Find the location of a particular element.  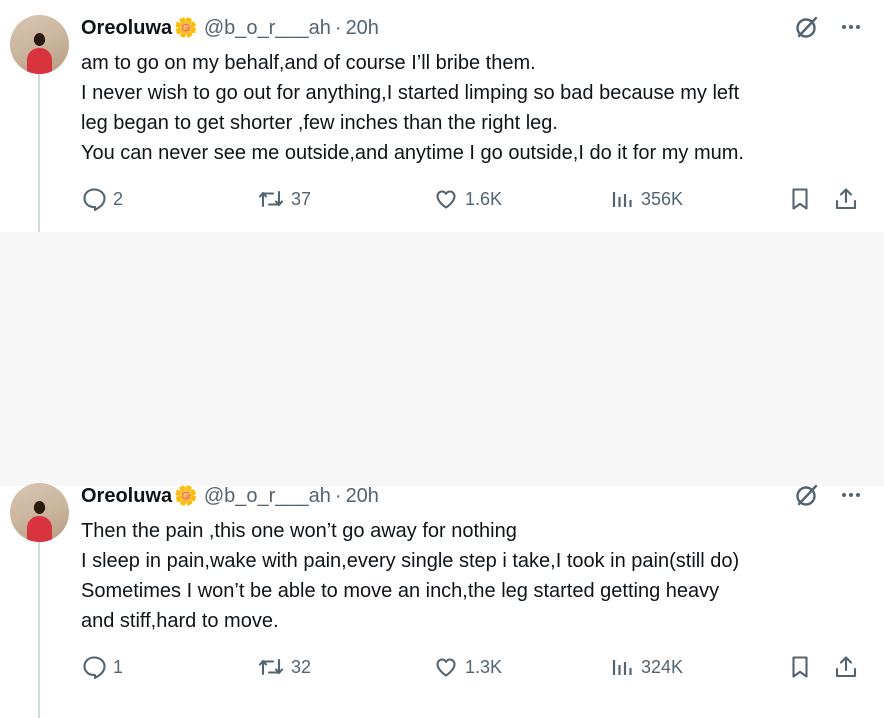

repost-button: 37 is located at coordinates (284, 199).